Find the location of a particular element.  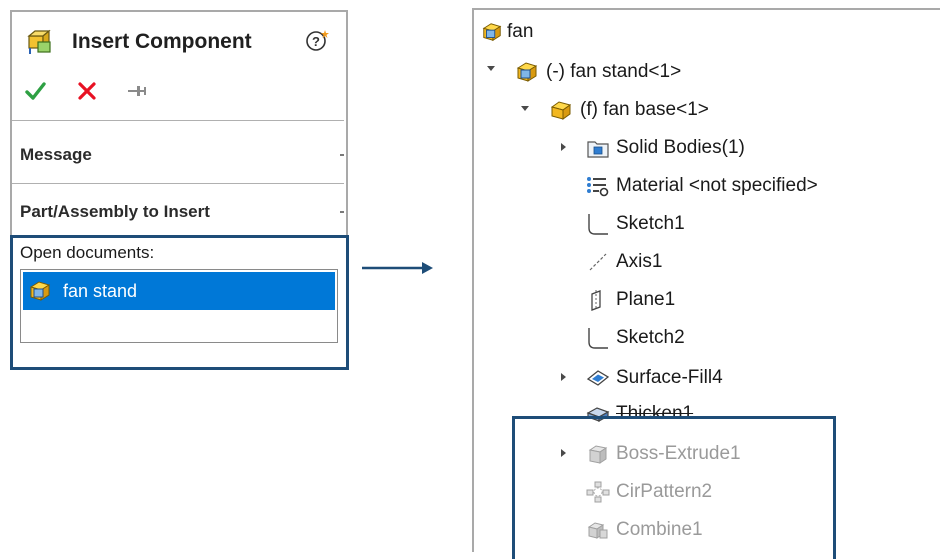

tree-item-fan-base: (f) fan base<1> is located at coordinates (628, 110).